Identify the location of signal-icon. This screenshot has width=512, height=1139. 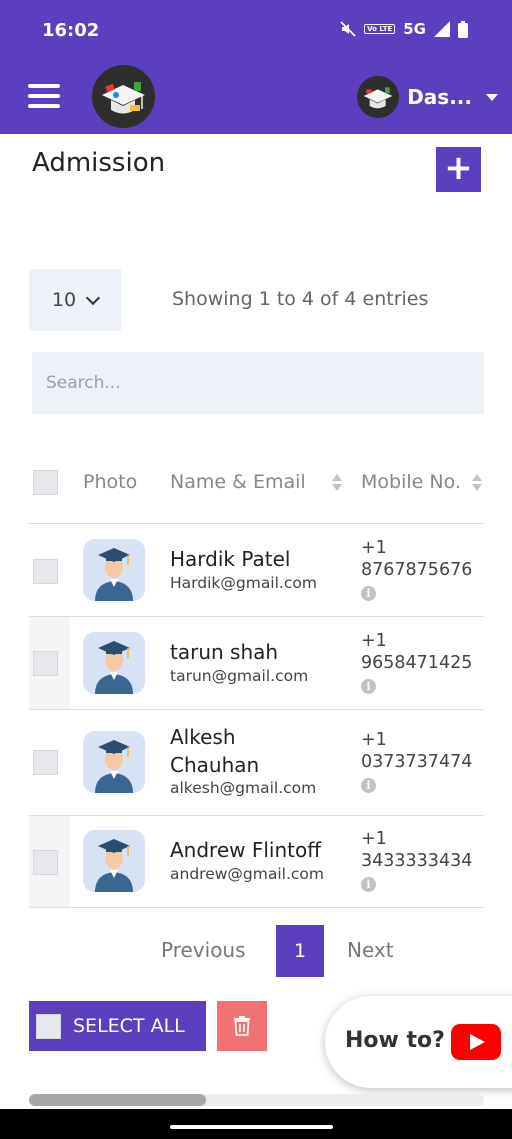
(442, 29).